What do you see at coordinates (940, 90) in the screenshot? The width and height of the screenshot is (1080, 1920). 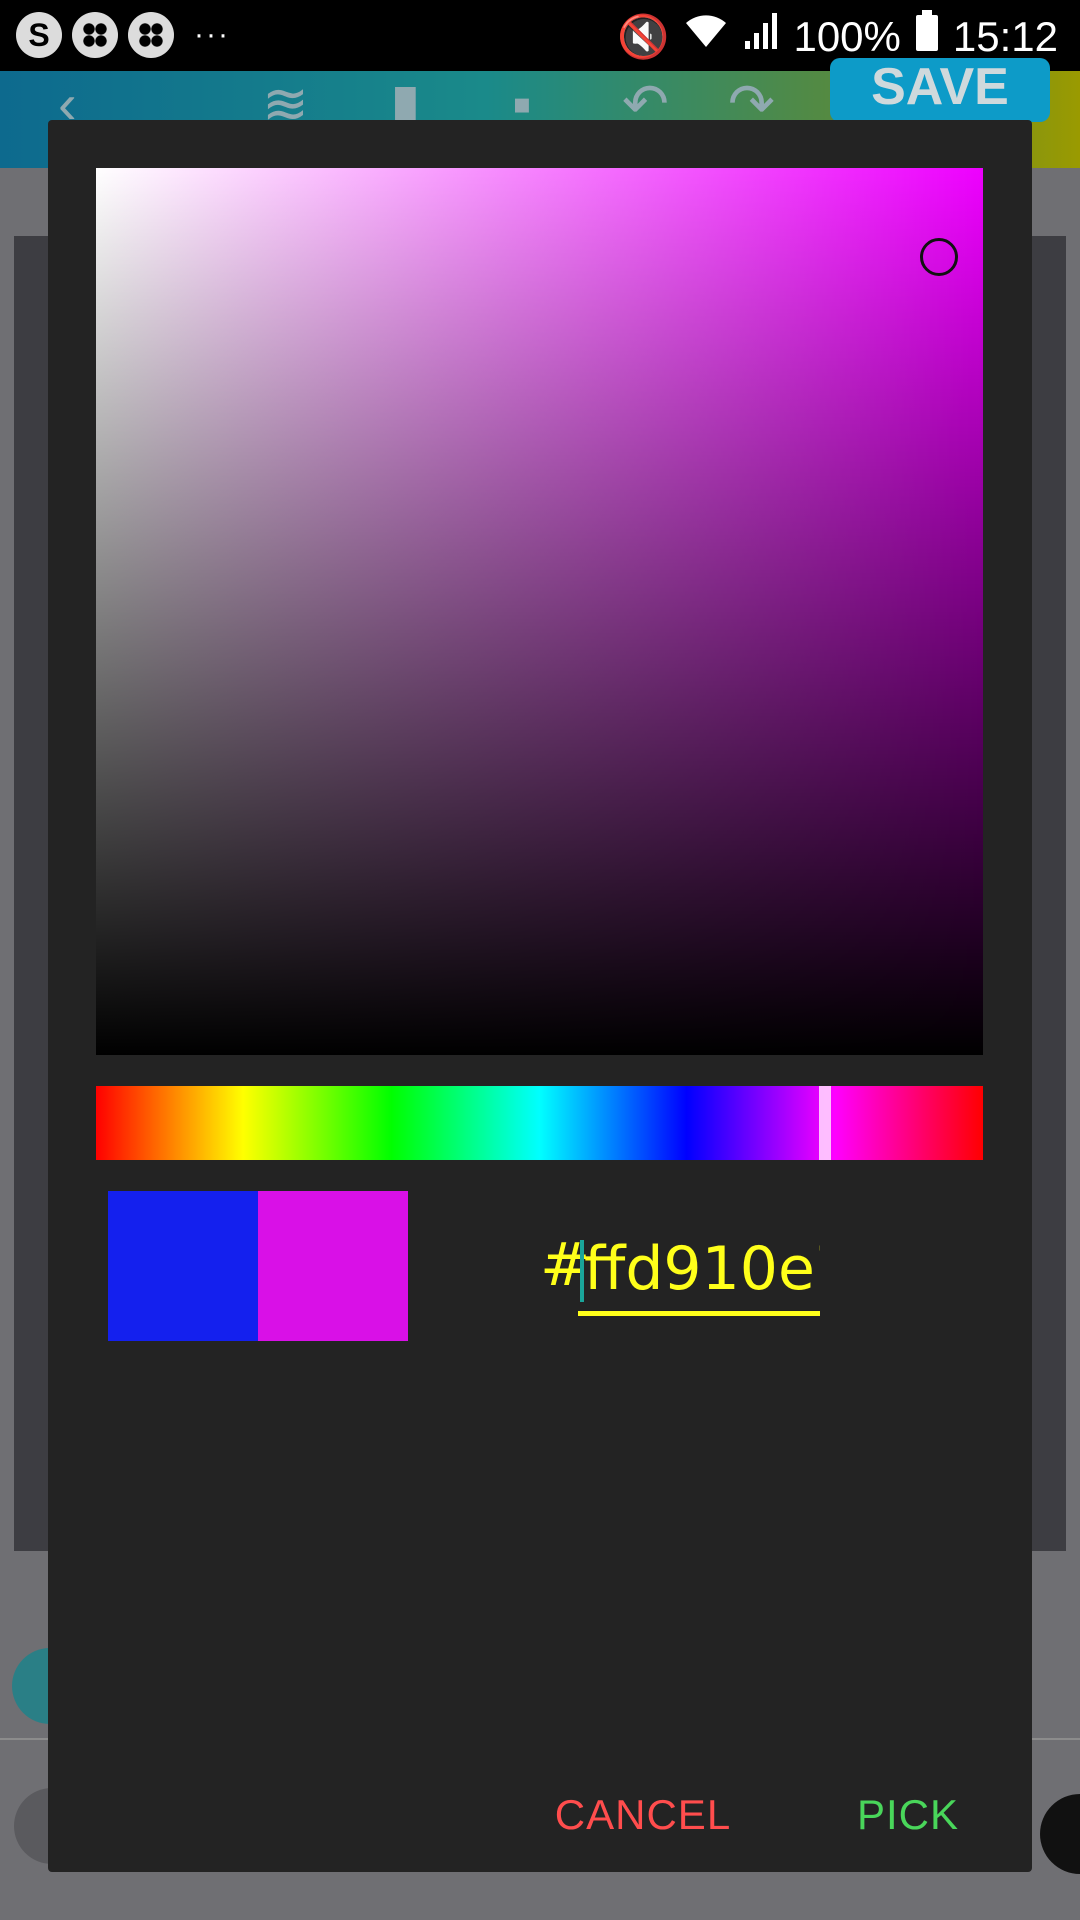 I see `save-button: SAVE` at bounding box center [940, 90].